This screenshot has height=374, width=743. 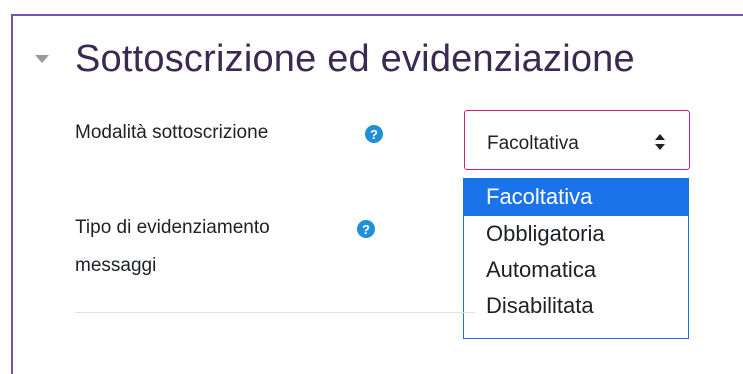 What do you see at coordinates (355, 59) in the screenshot?
I see `section-title: Sottoscrizione ed evidenziazione` at bounding box center [355, 59].